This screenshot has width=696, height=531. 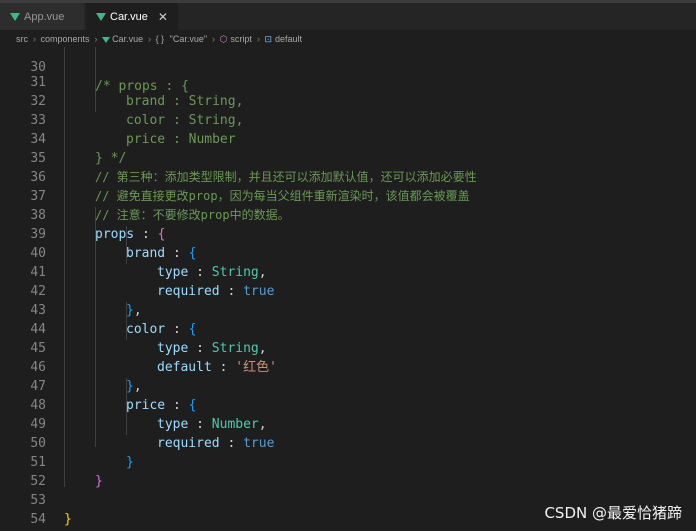 What do you see at coordinates (348, 442) in the screenshot?
I see `code-line: 50 }` at bounding box center [348, 442].